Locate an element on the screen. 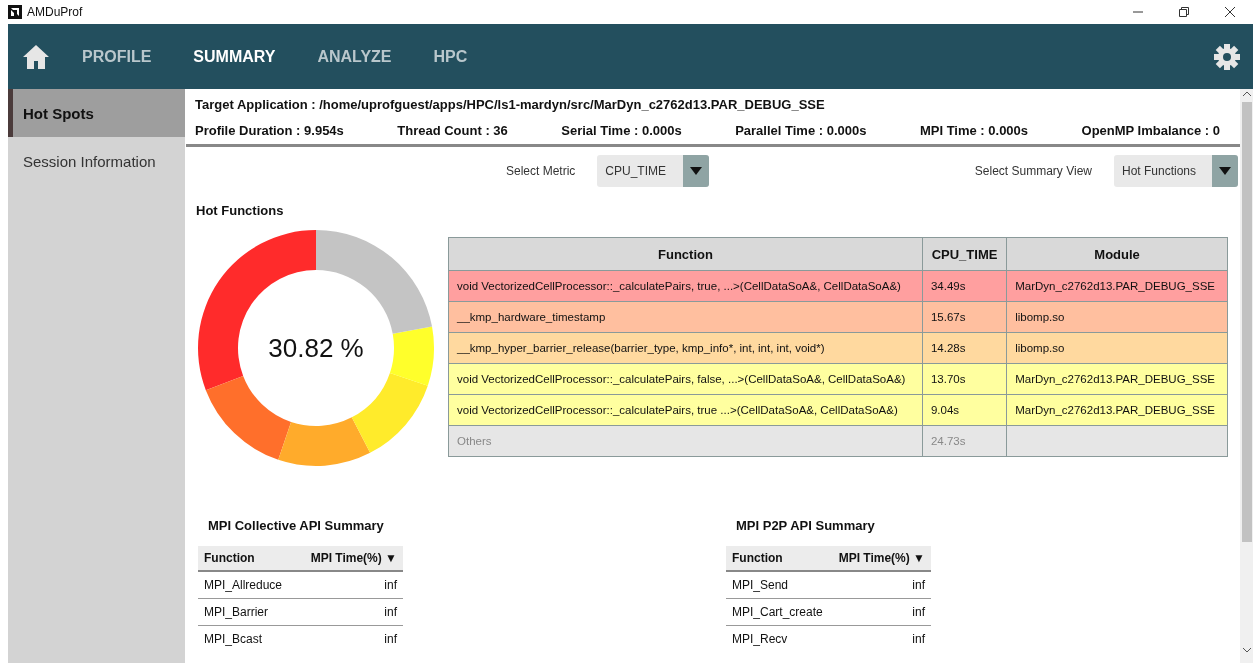  table-title: MPI Collective API Summary is located at coordinates (296, 525).